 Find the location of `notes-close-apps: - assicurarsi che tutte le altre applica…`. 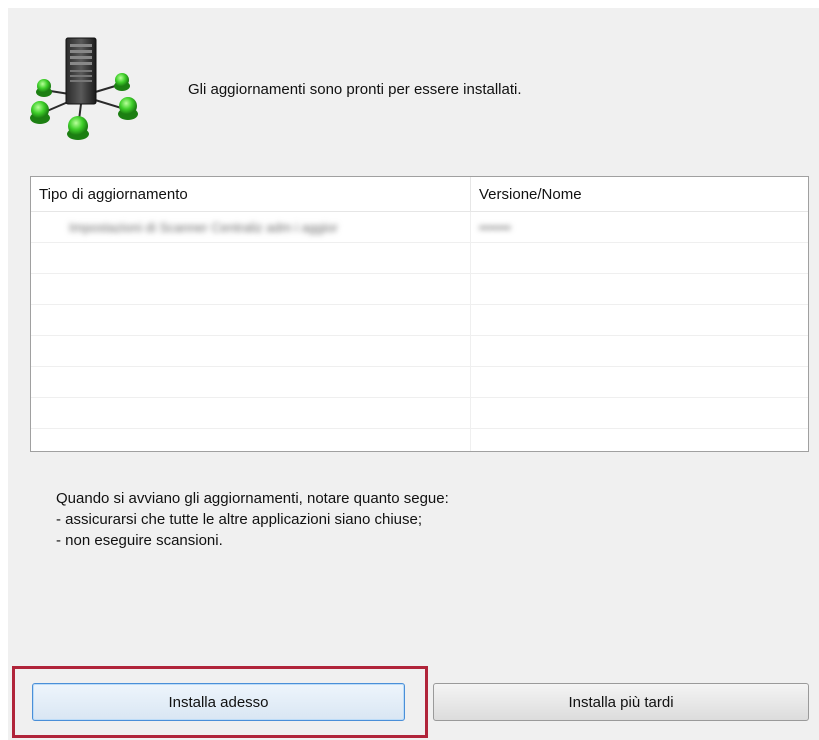

notes-close-apps: - assicurarsi che tutte le altre applica… is located at coordinates (239, 519).